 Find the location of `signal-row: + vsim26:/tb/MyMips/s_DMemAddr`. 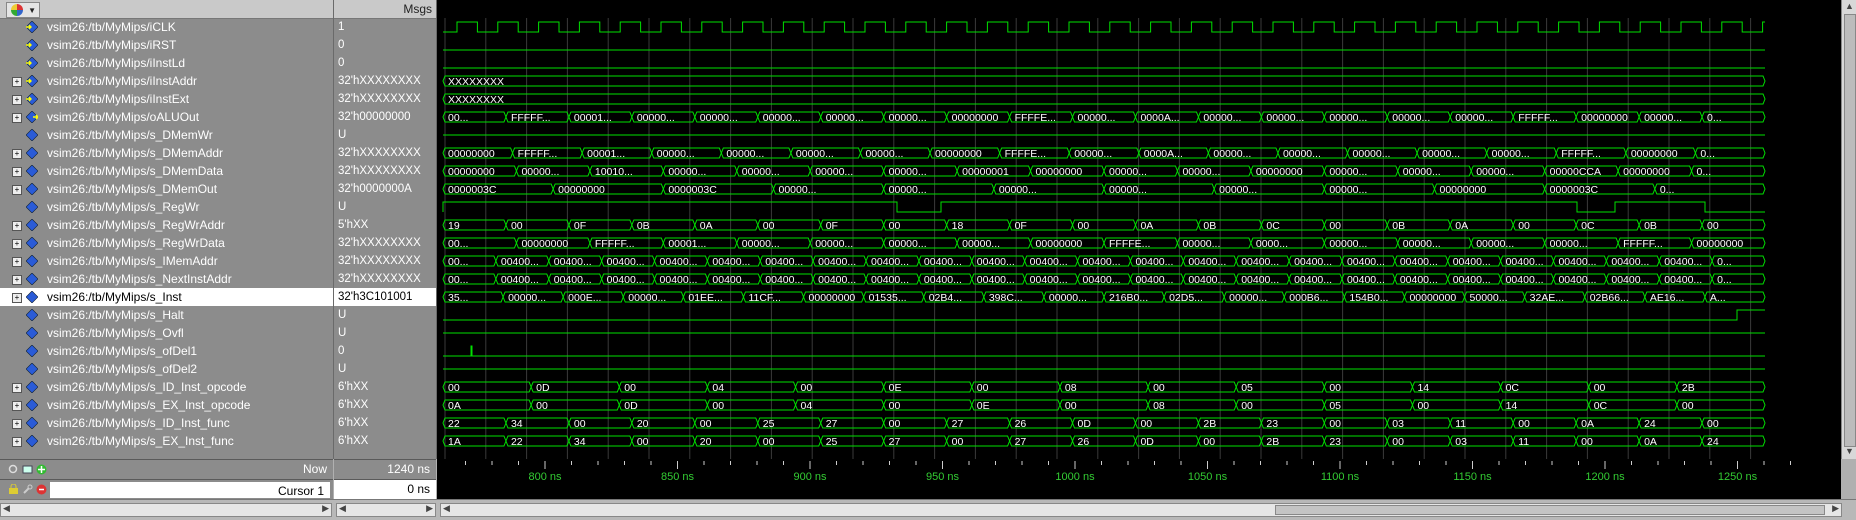

signal-row: + vsim26:/tb/MyMips/s_DMemAddr is located at coordinates (166, 153).